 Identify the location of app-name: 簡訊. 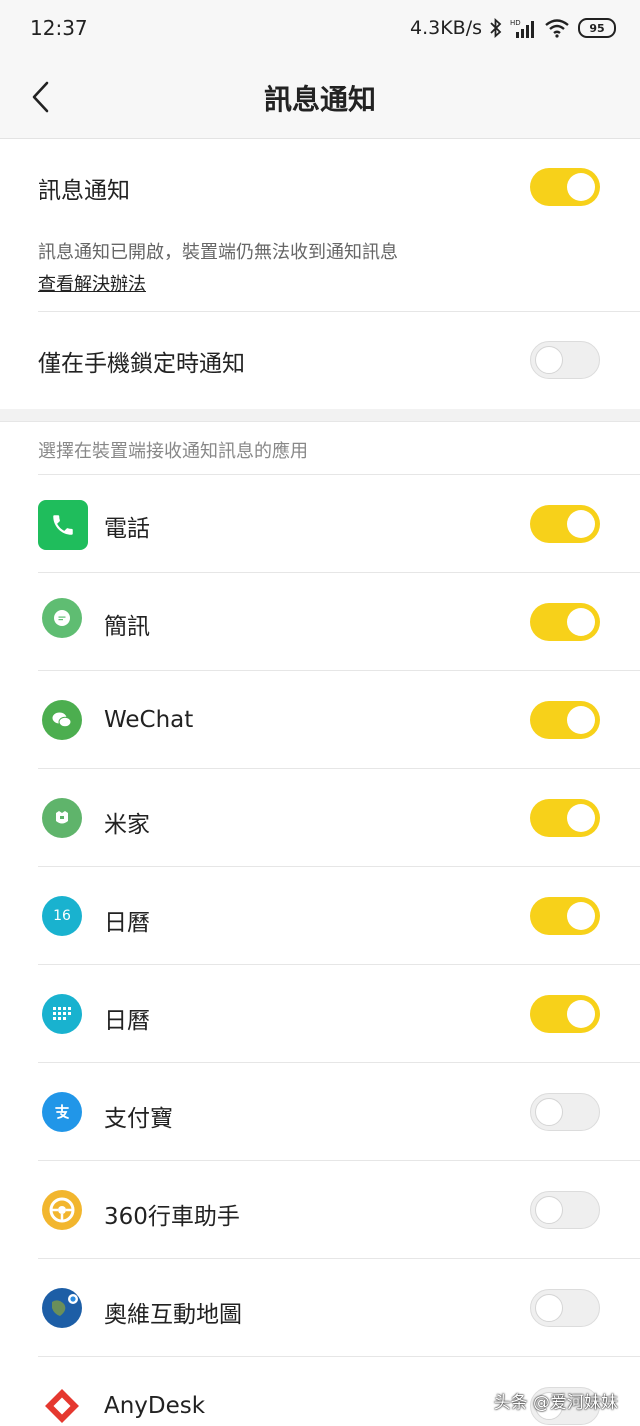
(127, 627).